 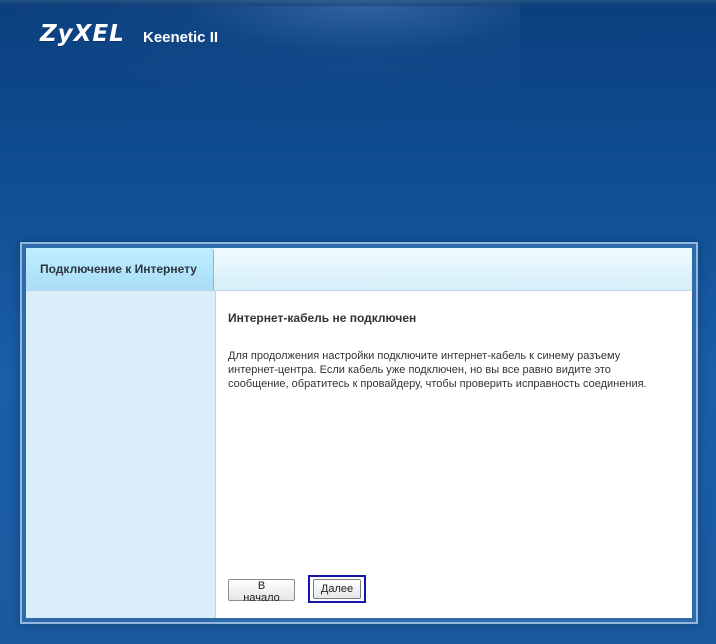 I want to click on header-glow, so click(x=260, y=55).